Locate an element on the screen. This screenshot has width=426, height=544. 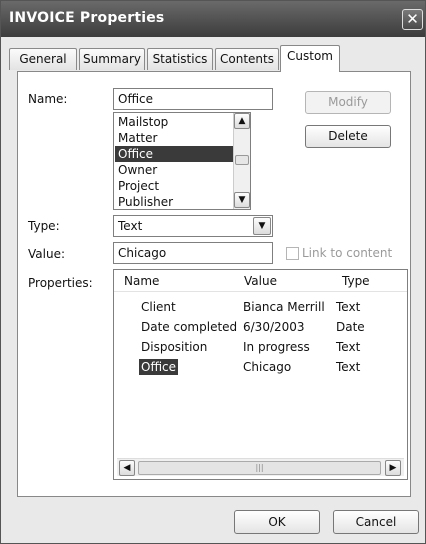
row-name: Client is located at coordinates (158, 307).